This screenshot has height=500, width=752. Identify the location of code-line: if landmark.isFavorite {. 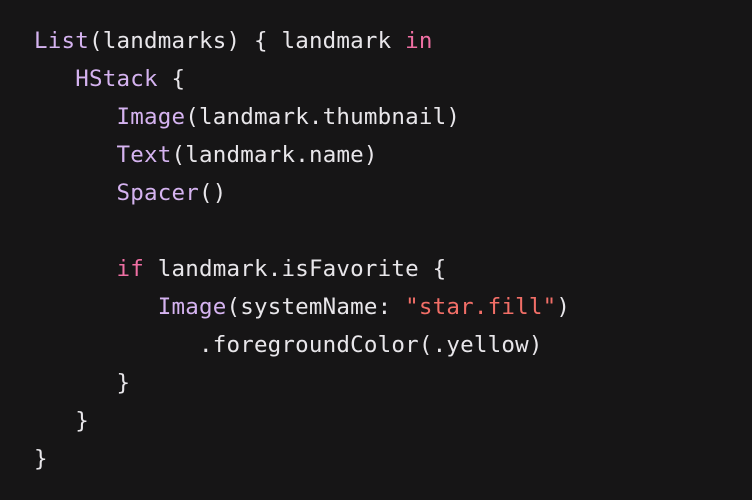
(240, 269).